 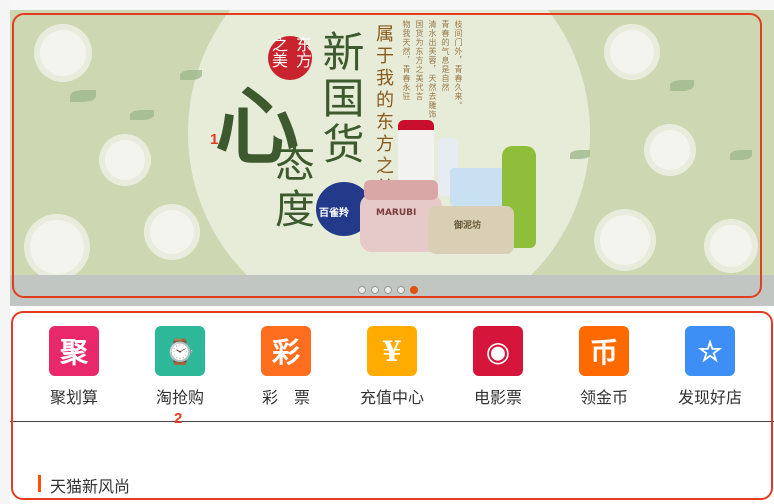 I want to click on banner-poem-line: 物我天然，青春永驻, so click(x=406, y=60).